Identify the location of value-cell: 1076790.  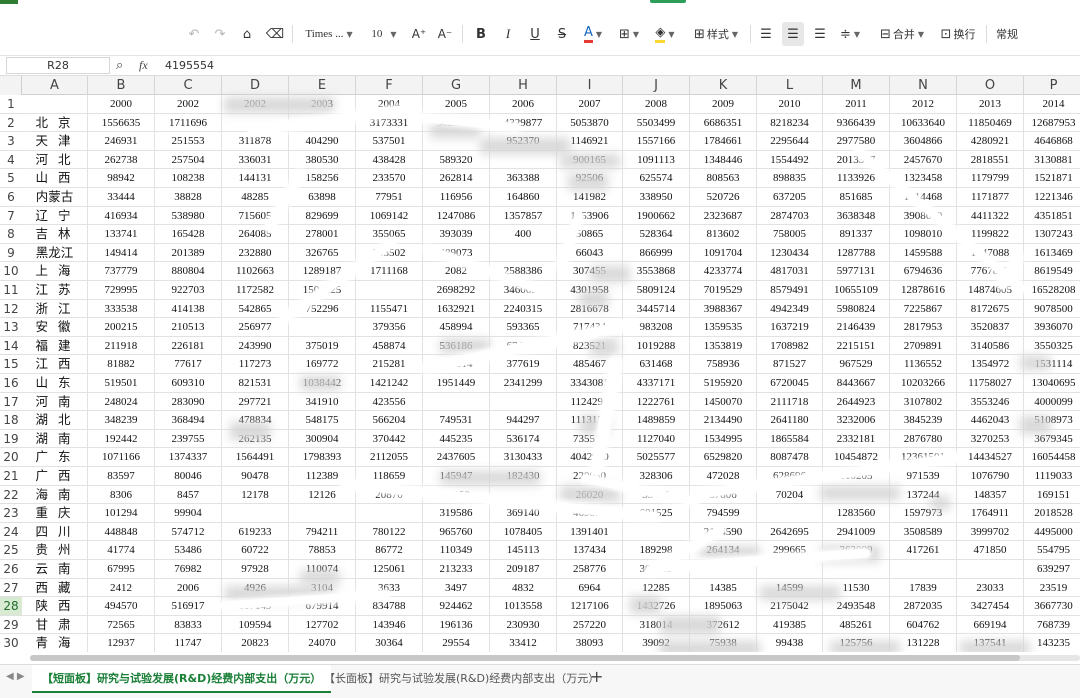
(990, 476).